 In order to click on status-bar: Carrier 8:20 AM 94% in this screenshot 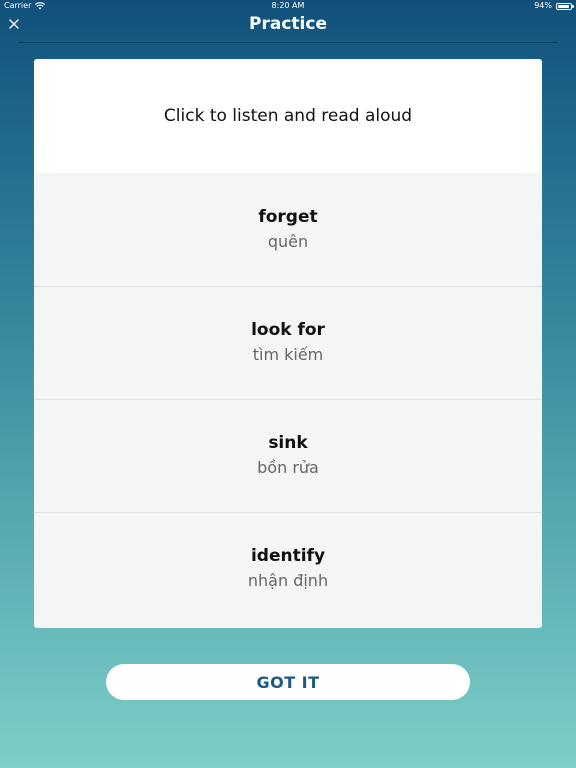, I will do `click(288, 6)`.